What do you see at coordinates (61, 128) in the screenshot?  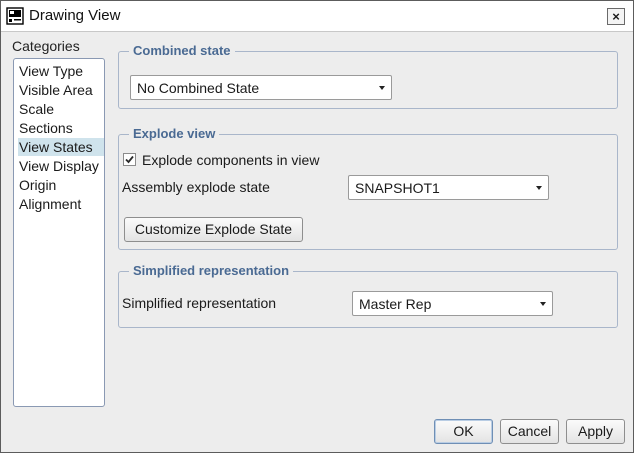 I see `category-item-sections: Sections` at bounding box center [61, 128].